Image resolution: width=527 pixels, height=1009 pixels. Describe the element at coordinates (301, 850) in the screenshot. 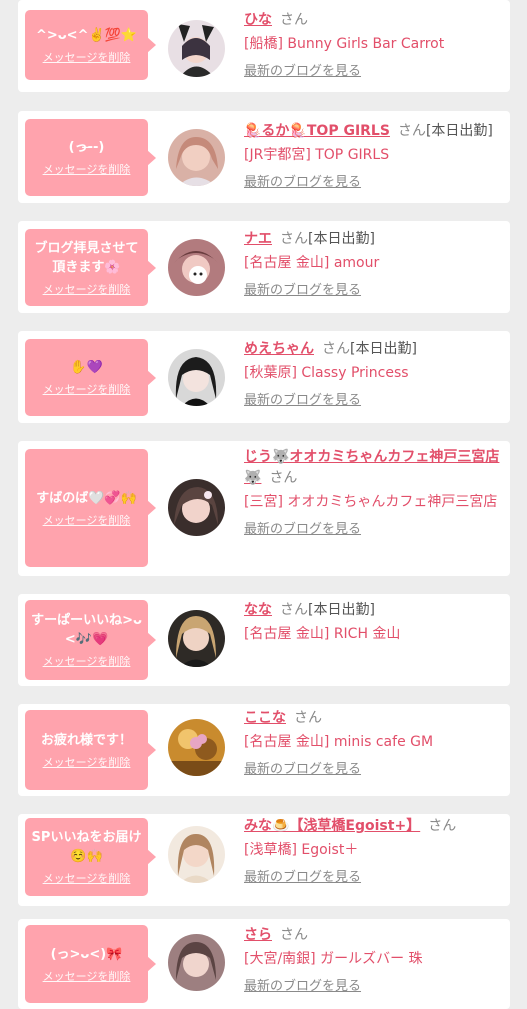

I see `shop-name: [浅草橋] Egoist＋` at that location.